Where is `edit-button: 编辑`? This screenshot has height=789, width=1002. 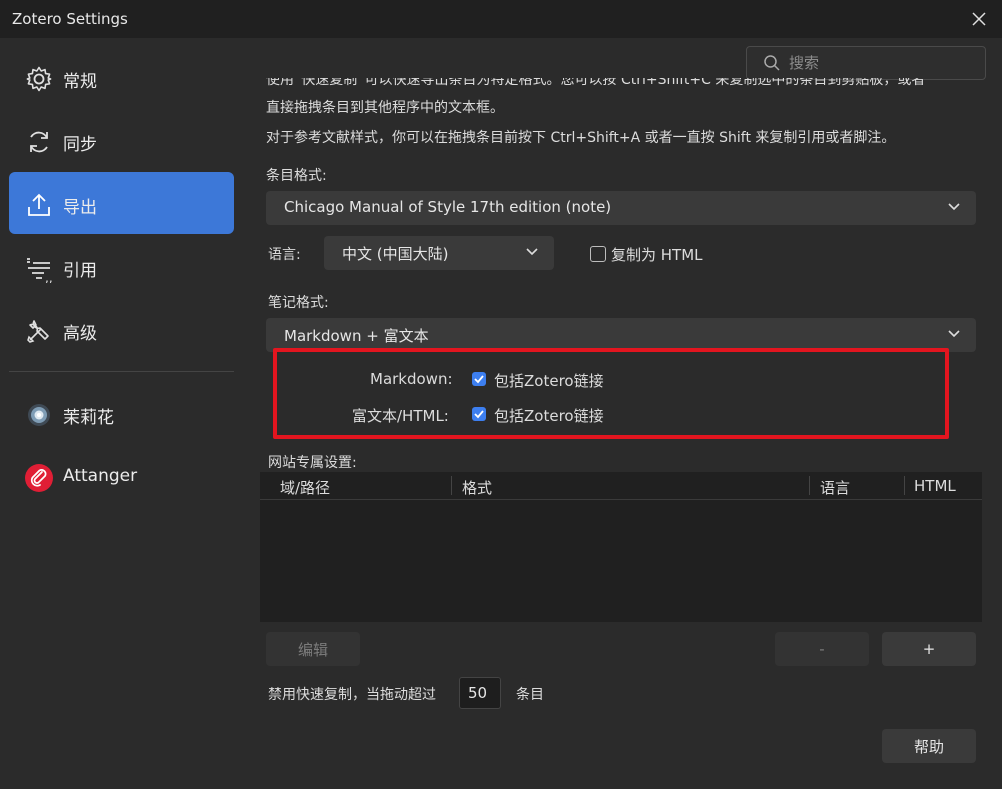
edit-button: 编辑 is located at coordinates (313, 649).